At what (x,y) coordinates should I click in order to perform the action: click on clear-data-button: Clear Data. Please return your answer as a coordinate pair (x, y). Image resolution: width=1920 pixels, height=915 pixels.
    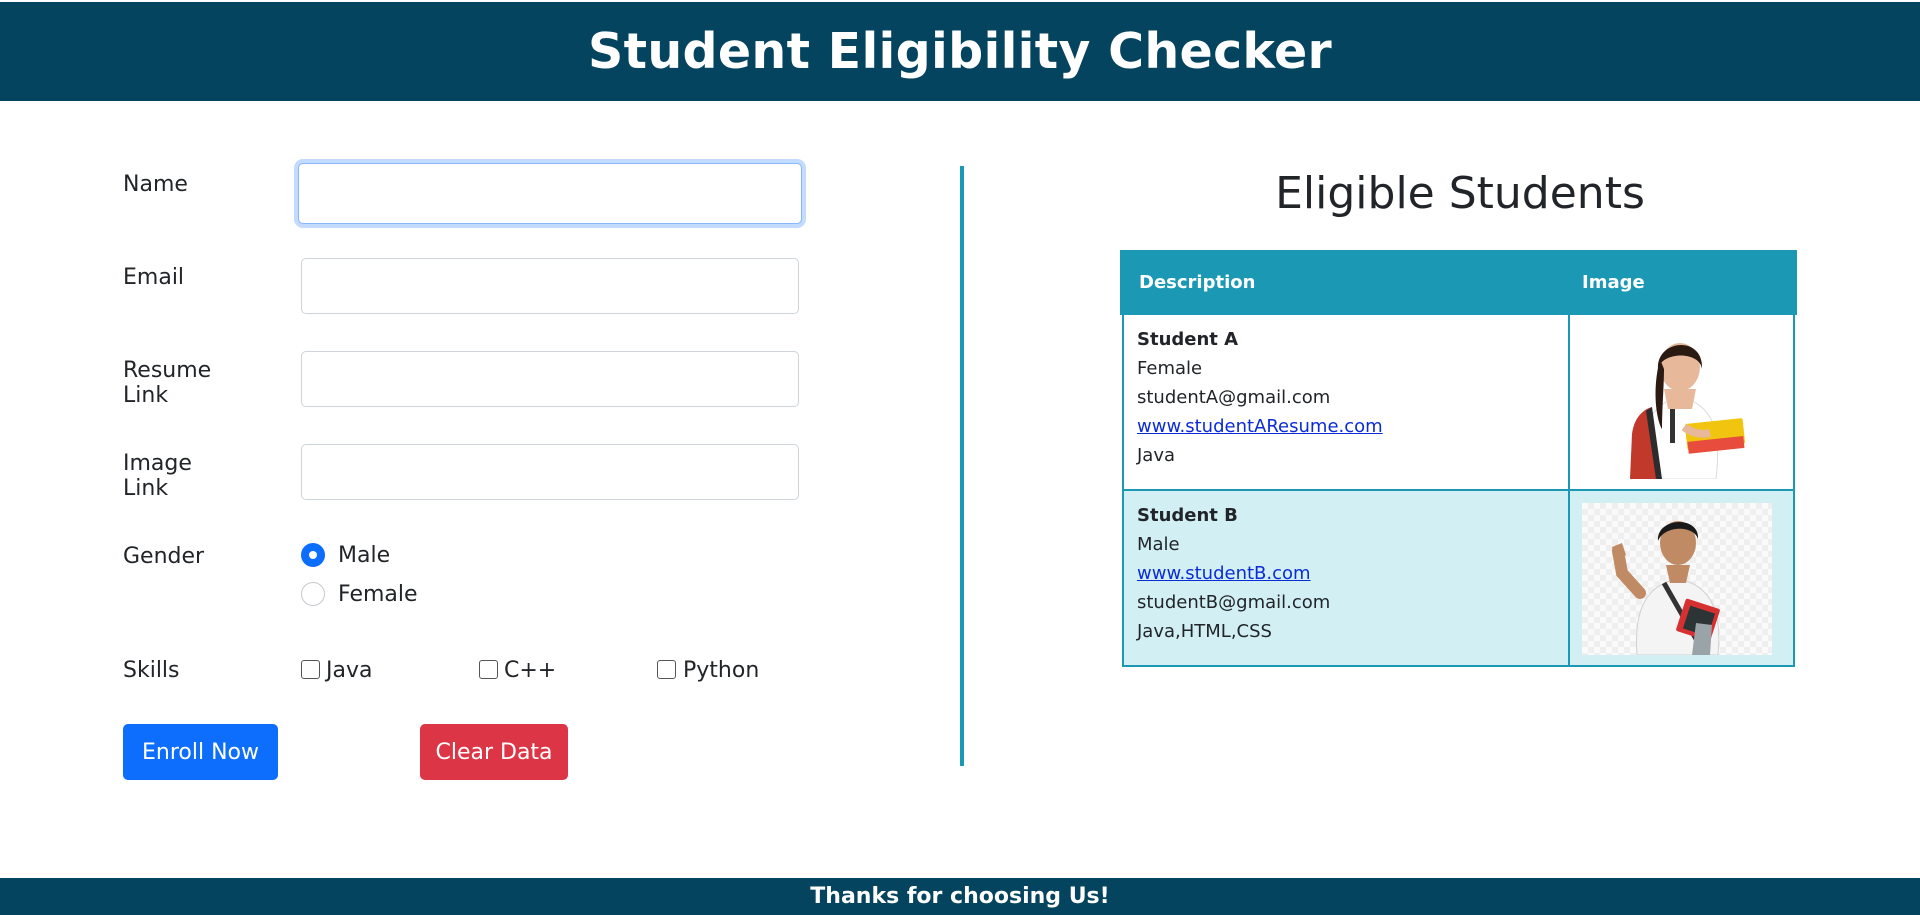
    Looking at the image, I should click on (494, 752).